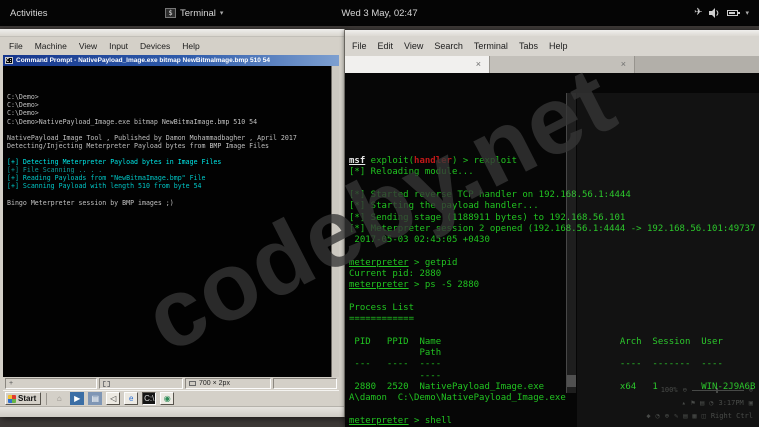  What do you see at coordinates (734, 13) in the screenshot?
I see `battery-icon` at bounding box center [734, 13].